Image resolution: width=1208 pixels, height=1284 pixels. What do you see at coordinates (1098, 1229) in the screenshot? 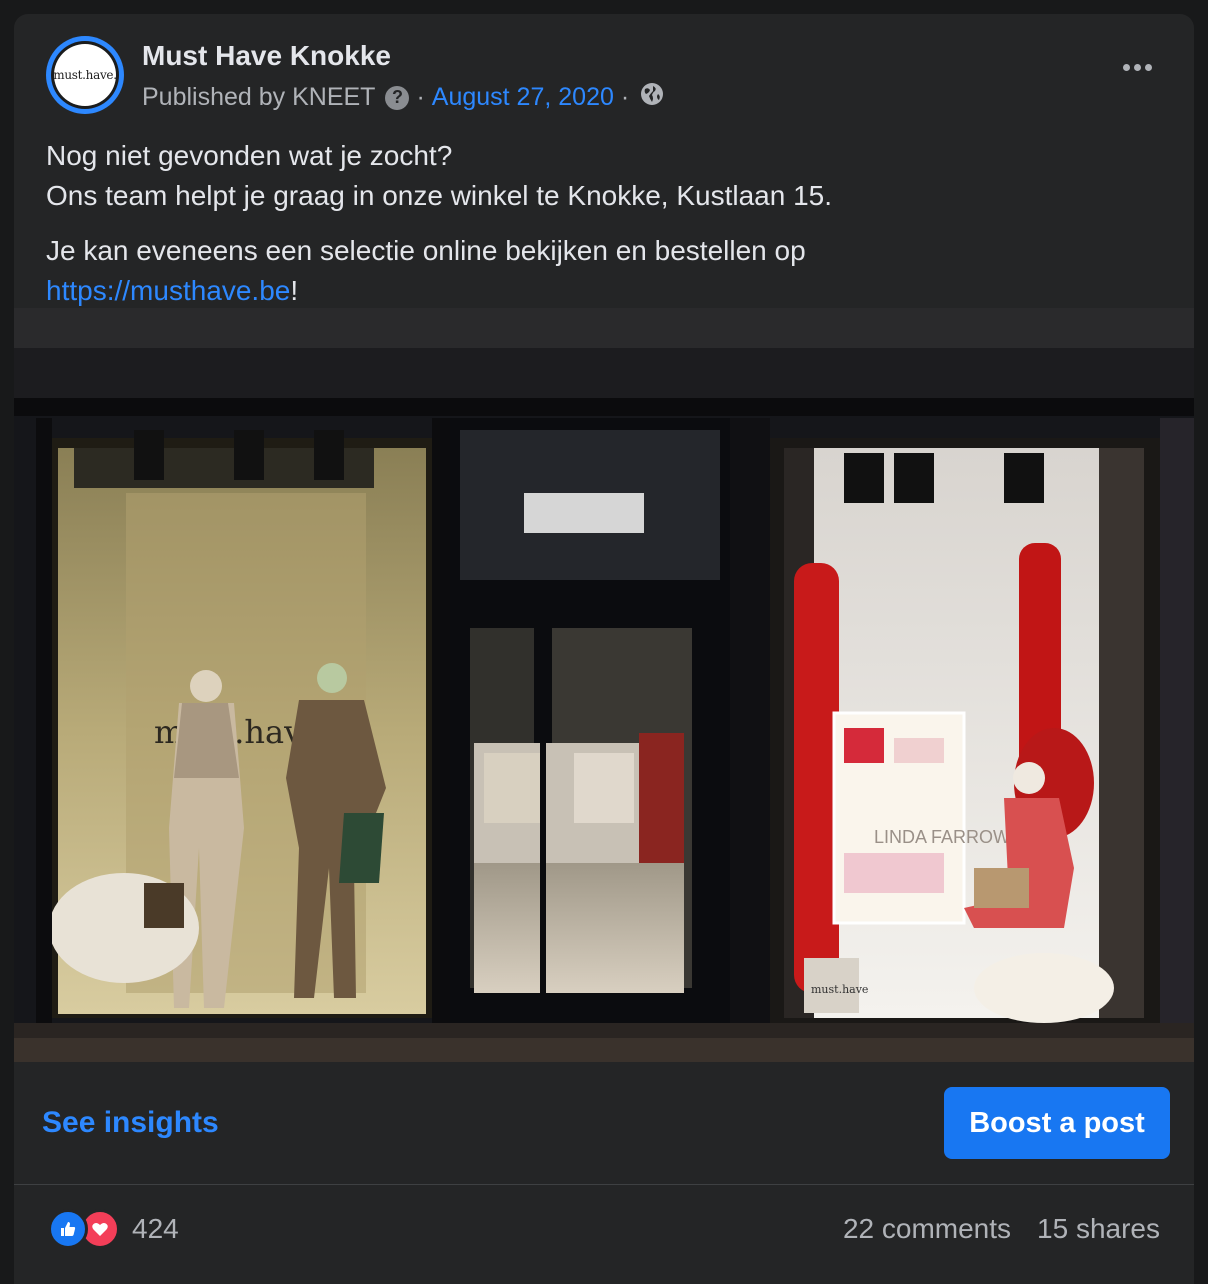
I see `shares-count: 15 shares` at bounding box center [1098, 1229].